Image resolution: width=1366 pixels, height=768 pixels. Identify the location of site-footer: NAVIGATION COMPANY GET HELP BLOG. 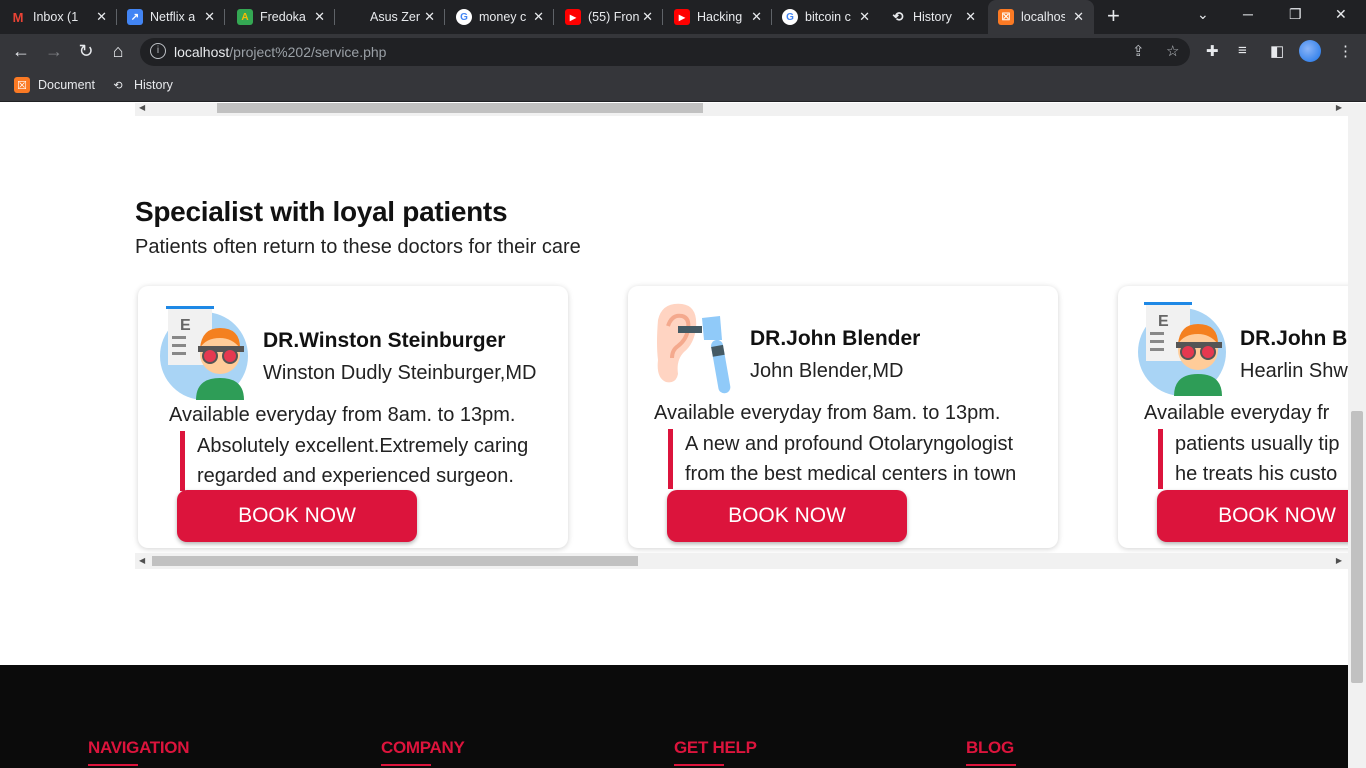
(674, 716).